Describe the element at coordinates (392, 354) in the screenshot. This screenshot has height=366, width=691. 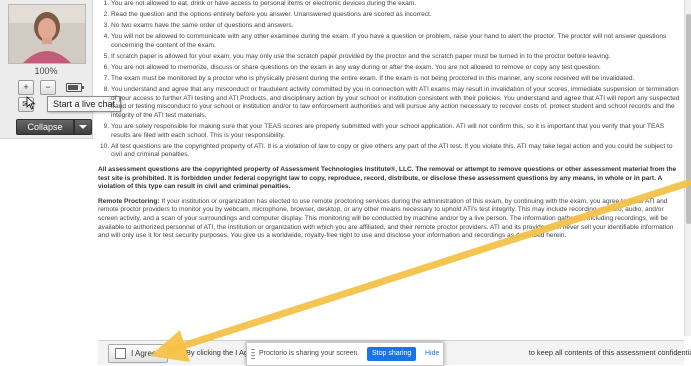
I see `stop-sharing-button: Stop sharing` at that location.